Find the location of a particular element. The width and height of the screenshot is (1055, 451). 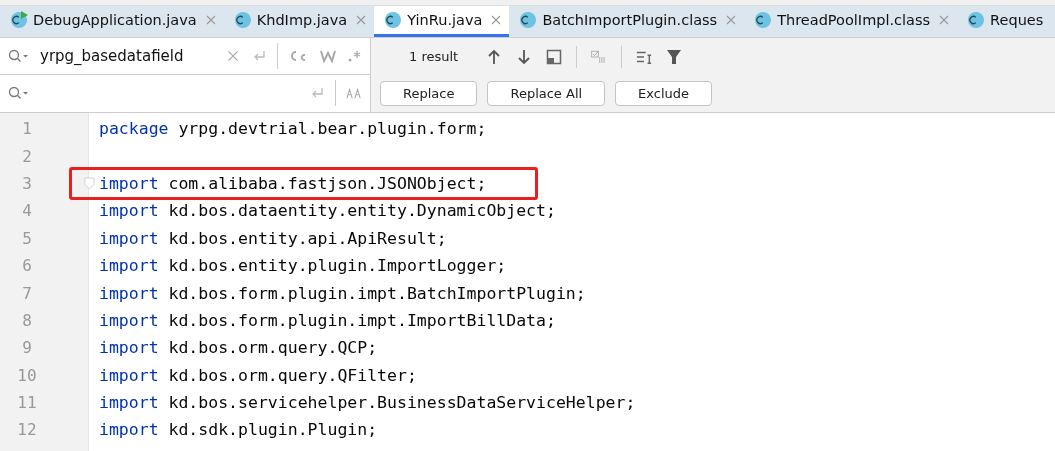

checkbox-list-icon is located at coordinates (599, 56).